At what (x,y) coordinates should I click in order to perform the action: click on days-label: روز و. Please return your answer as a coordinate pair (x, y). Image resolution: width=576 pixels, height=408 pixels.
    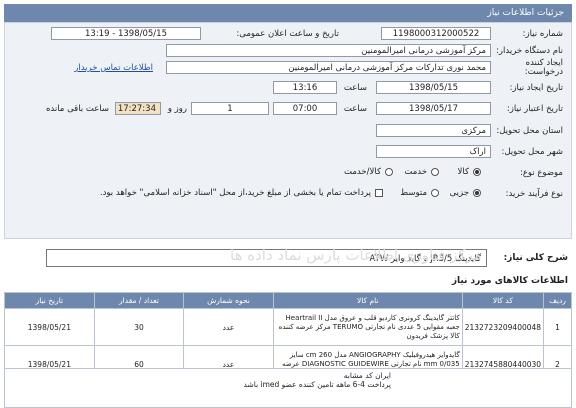
    Looking at the image, I should click on (177, 109).